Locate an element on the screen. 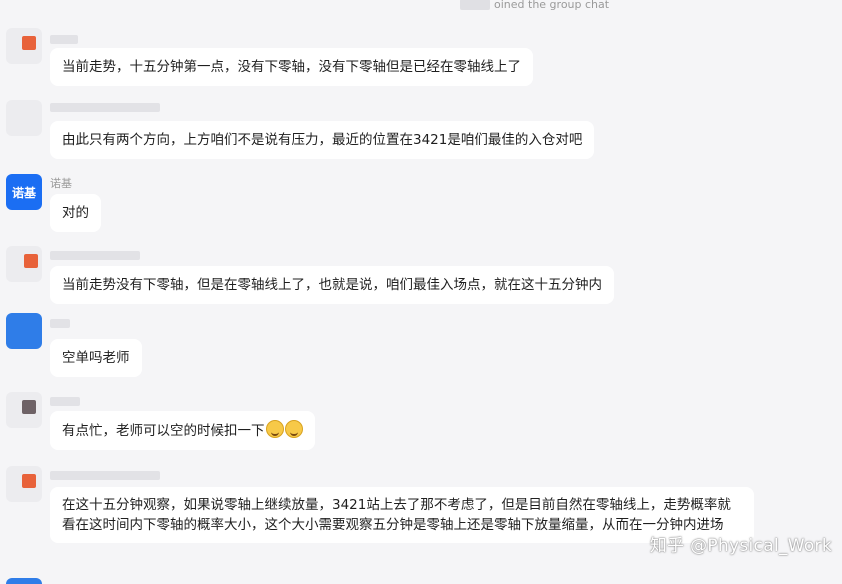 The height and width of the screenshot is (584, 842). message-bubble: 对的 is located at coordinates (75, 213).